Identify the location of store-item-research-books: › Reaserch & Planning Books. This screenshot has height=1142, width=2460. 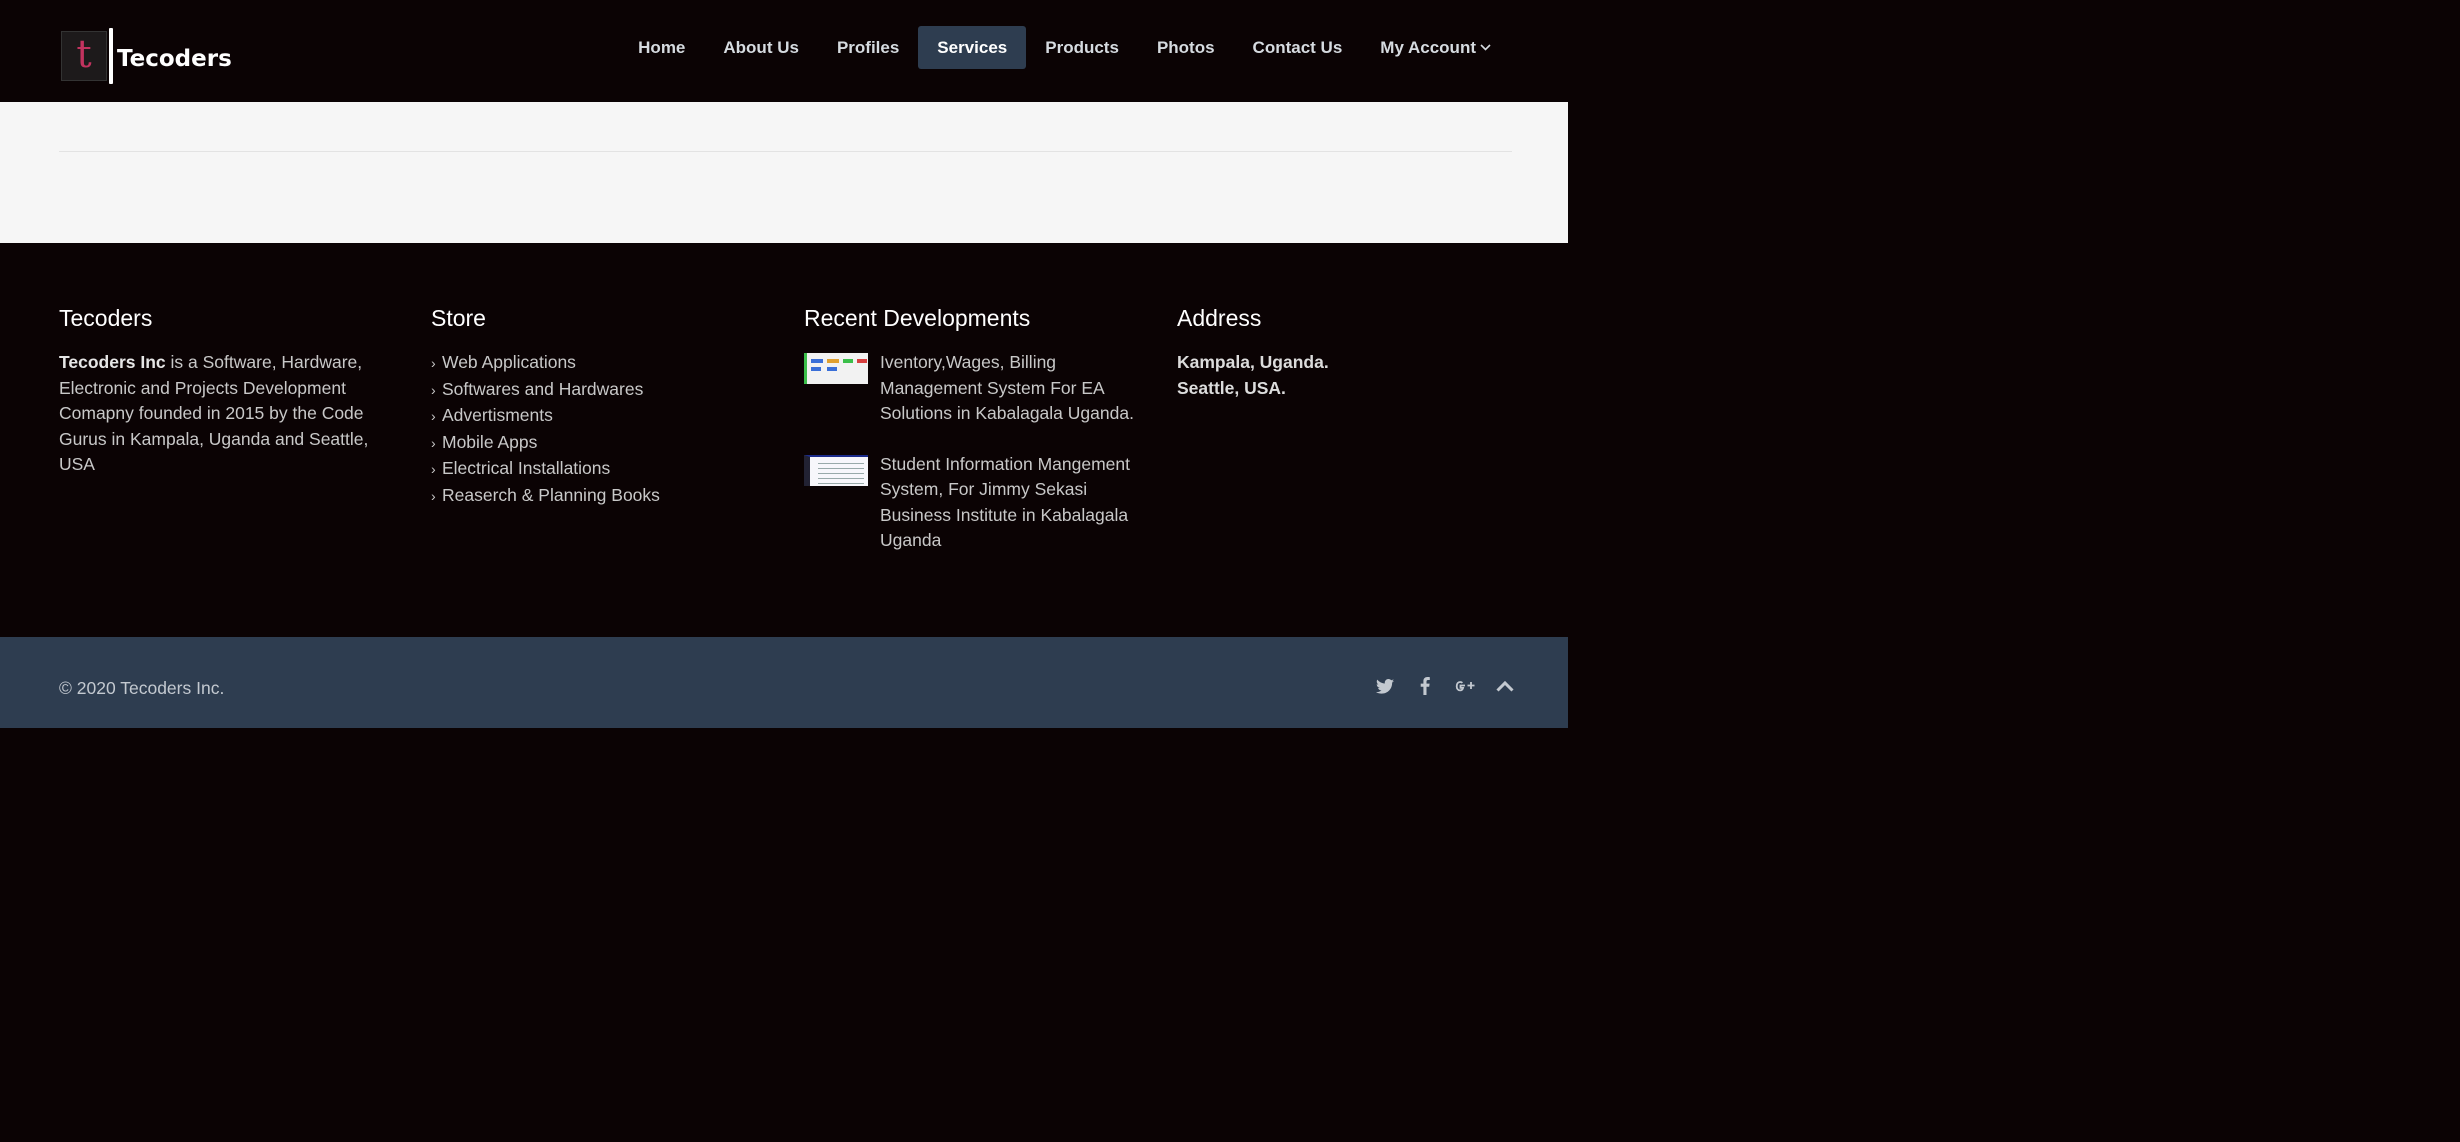
(591, 496).